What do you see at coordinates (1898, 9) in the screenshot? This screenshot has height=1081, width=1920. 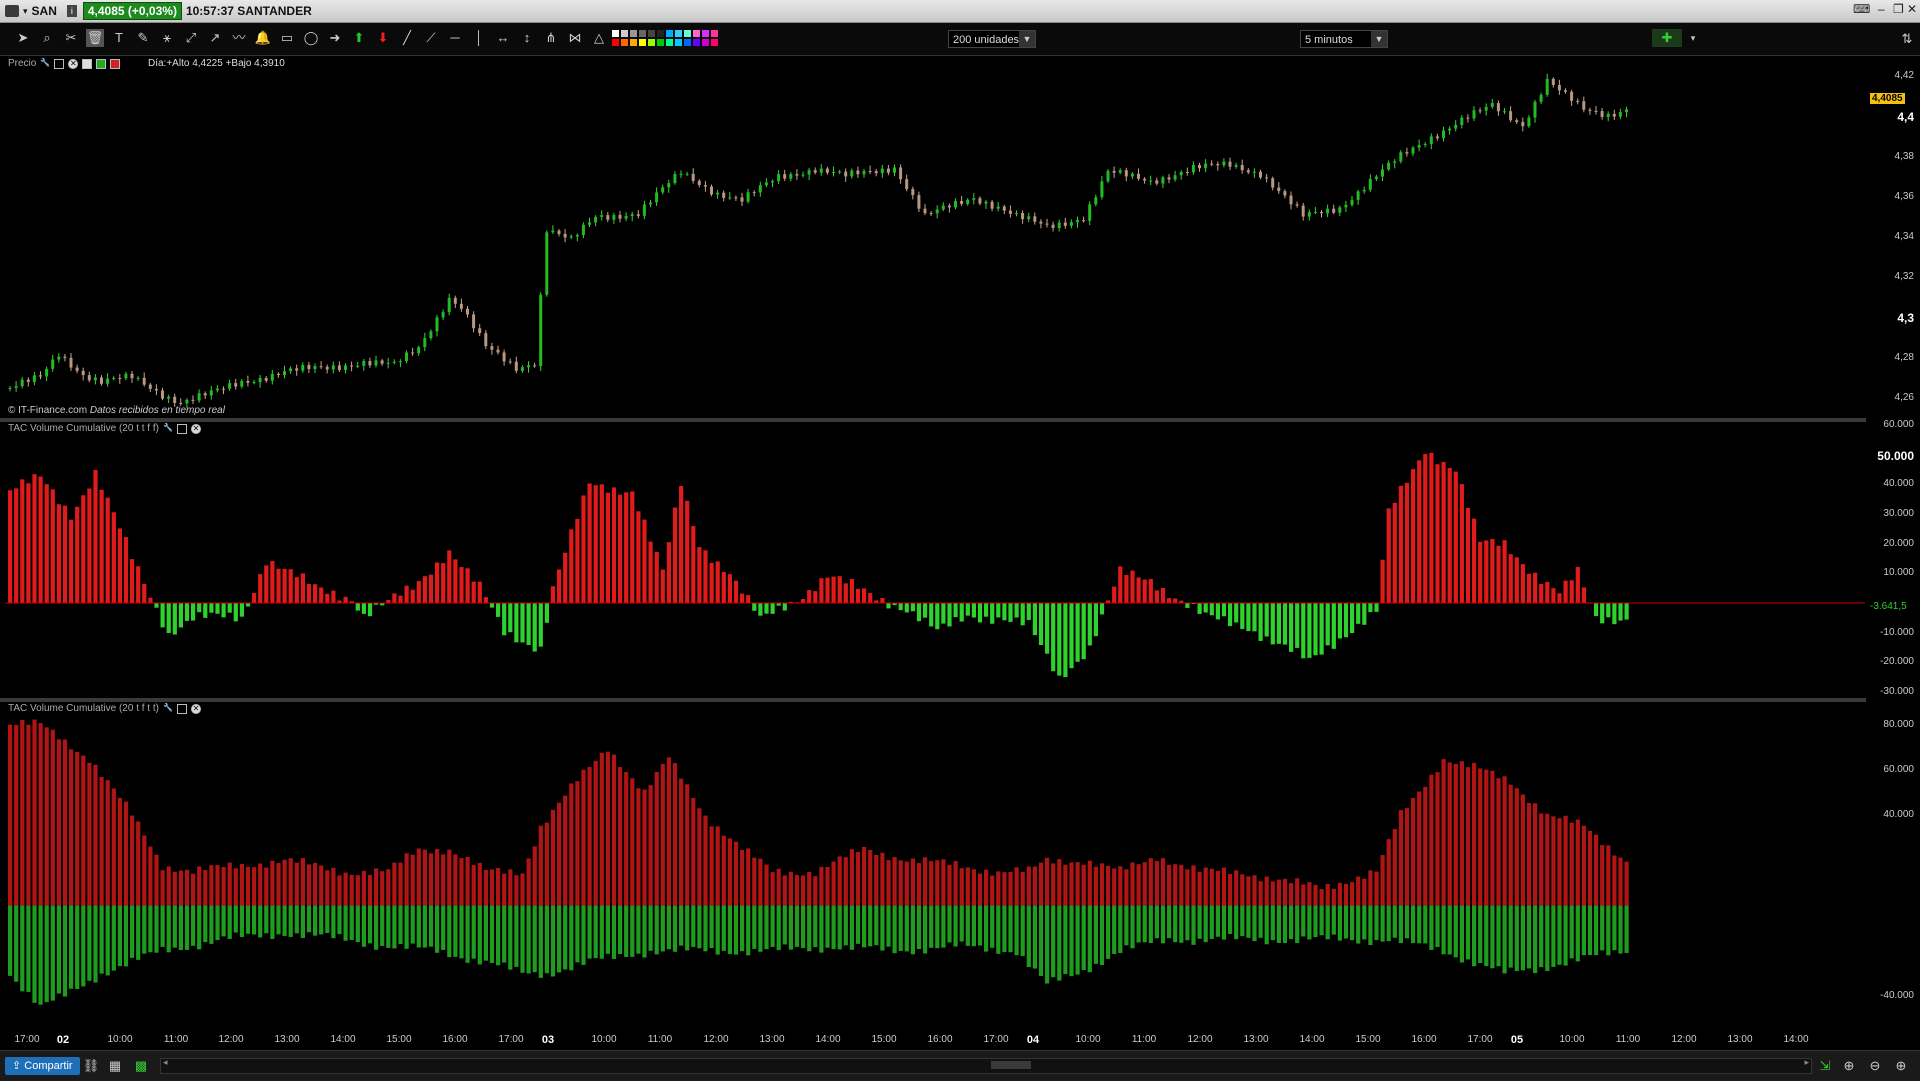 I see `restore-icon: ❐` at bounding box center [1898, 9].